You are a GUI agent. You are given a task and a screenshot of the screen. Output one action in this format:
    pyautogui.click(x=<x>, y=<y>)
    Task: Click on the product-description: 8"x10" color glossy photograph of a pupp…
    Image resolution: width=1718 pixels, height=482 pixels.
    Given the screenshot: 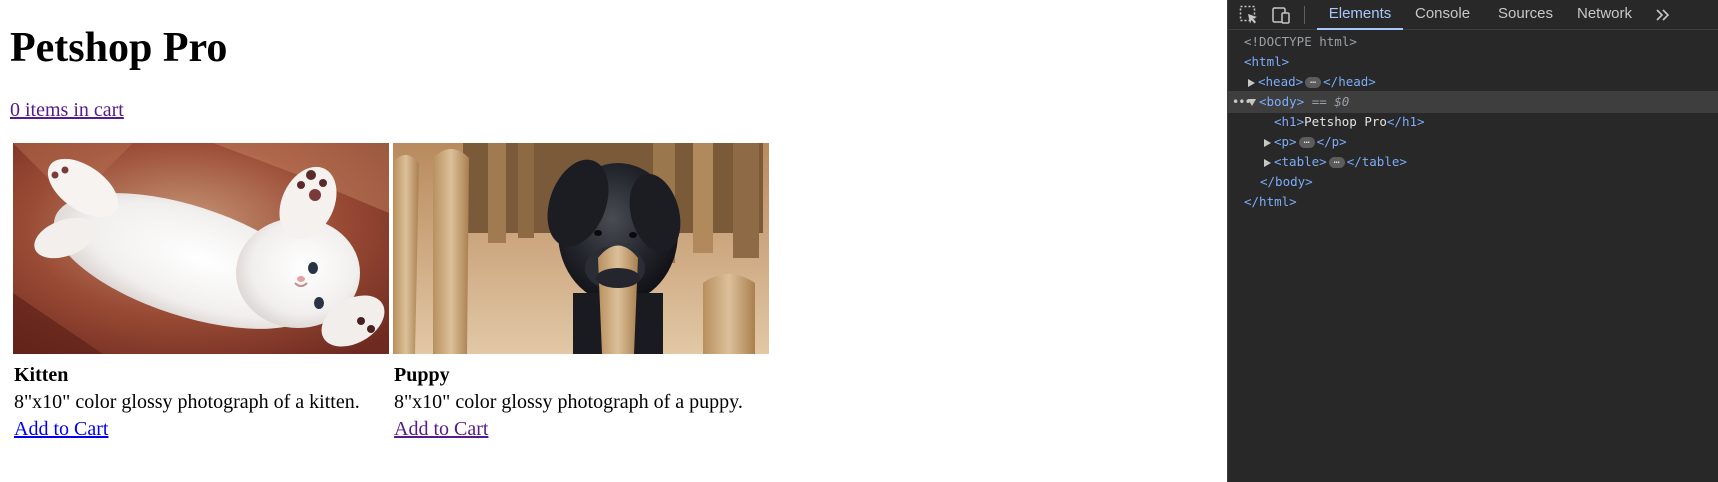 What is the action you would take?
    pyautogui.click(x=568, y=402)
    